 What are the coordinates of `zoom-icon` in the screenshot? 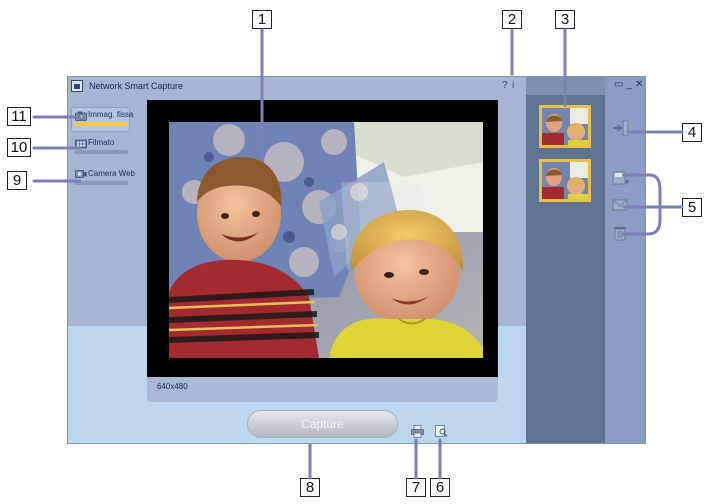 It's located at (441, 431).